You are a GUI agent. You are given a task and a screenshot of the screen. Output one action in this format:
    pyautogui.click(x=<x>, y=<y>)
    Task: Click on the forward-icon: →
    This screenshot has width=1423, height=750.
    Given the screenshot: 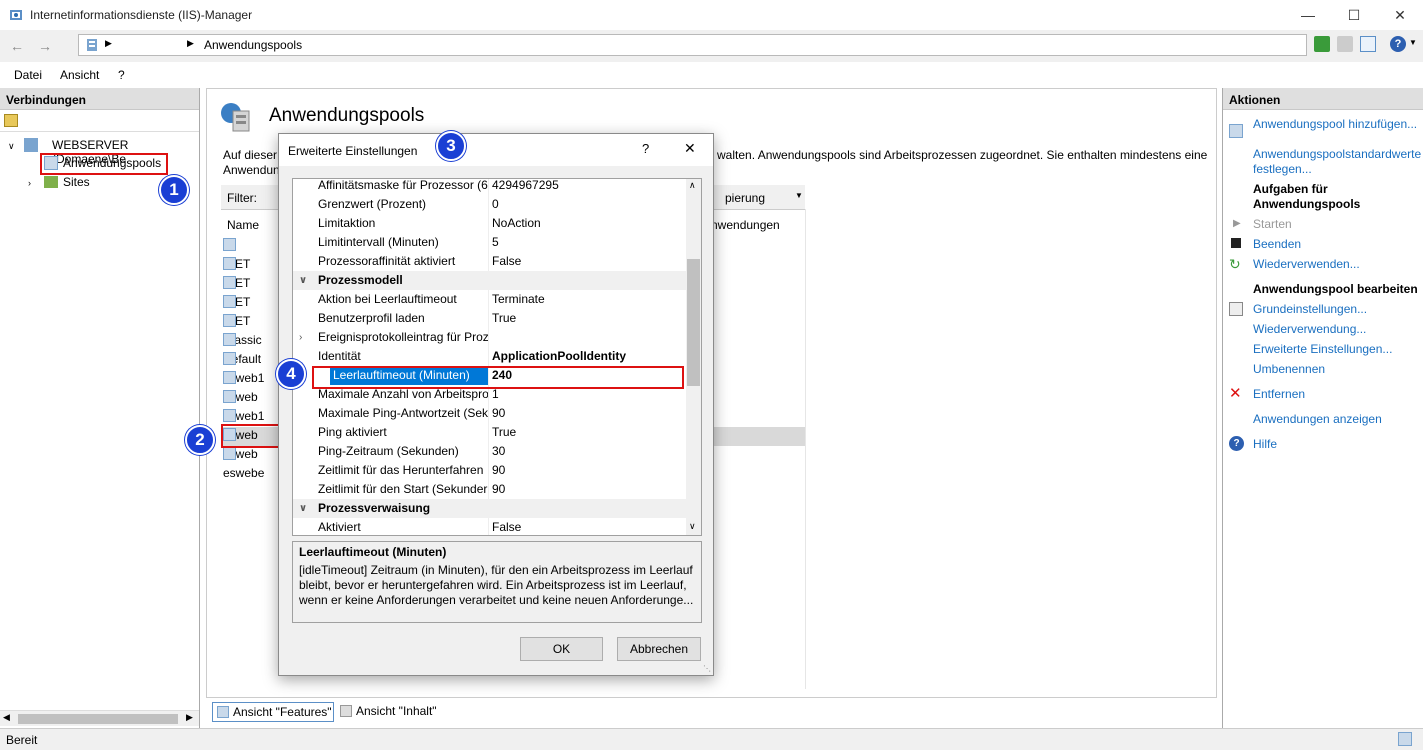 What is the action you would take?
    pyautogui.click(x=45, y=46)
    